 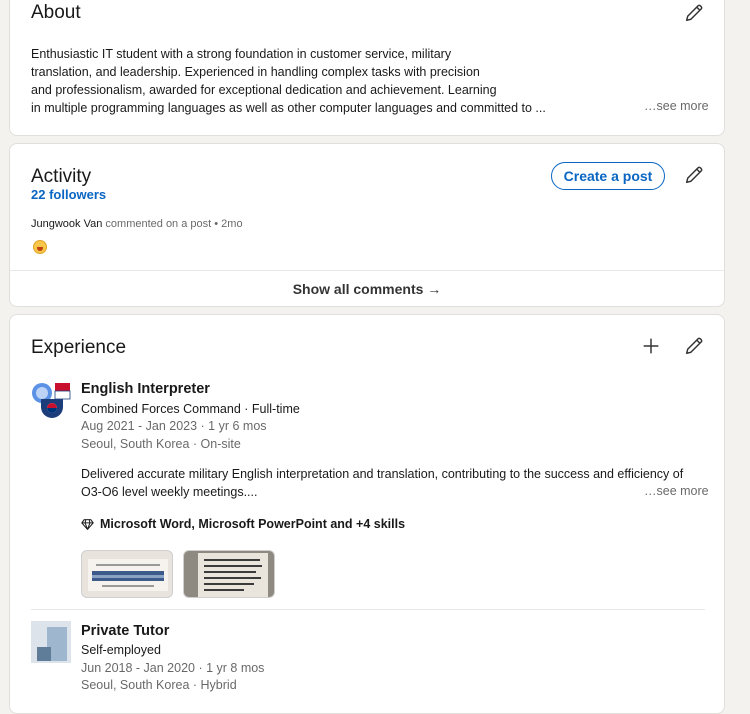 I want to click on combined-forces-command-logo, so click(x=51, y=400).